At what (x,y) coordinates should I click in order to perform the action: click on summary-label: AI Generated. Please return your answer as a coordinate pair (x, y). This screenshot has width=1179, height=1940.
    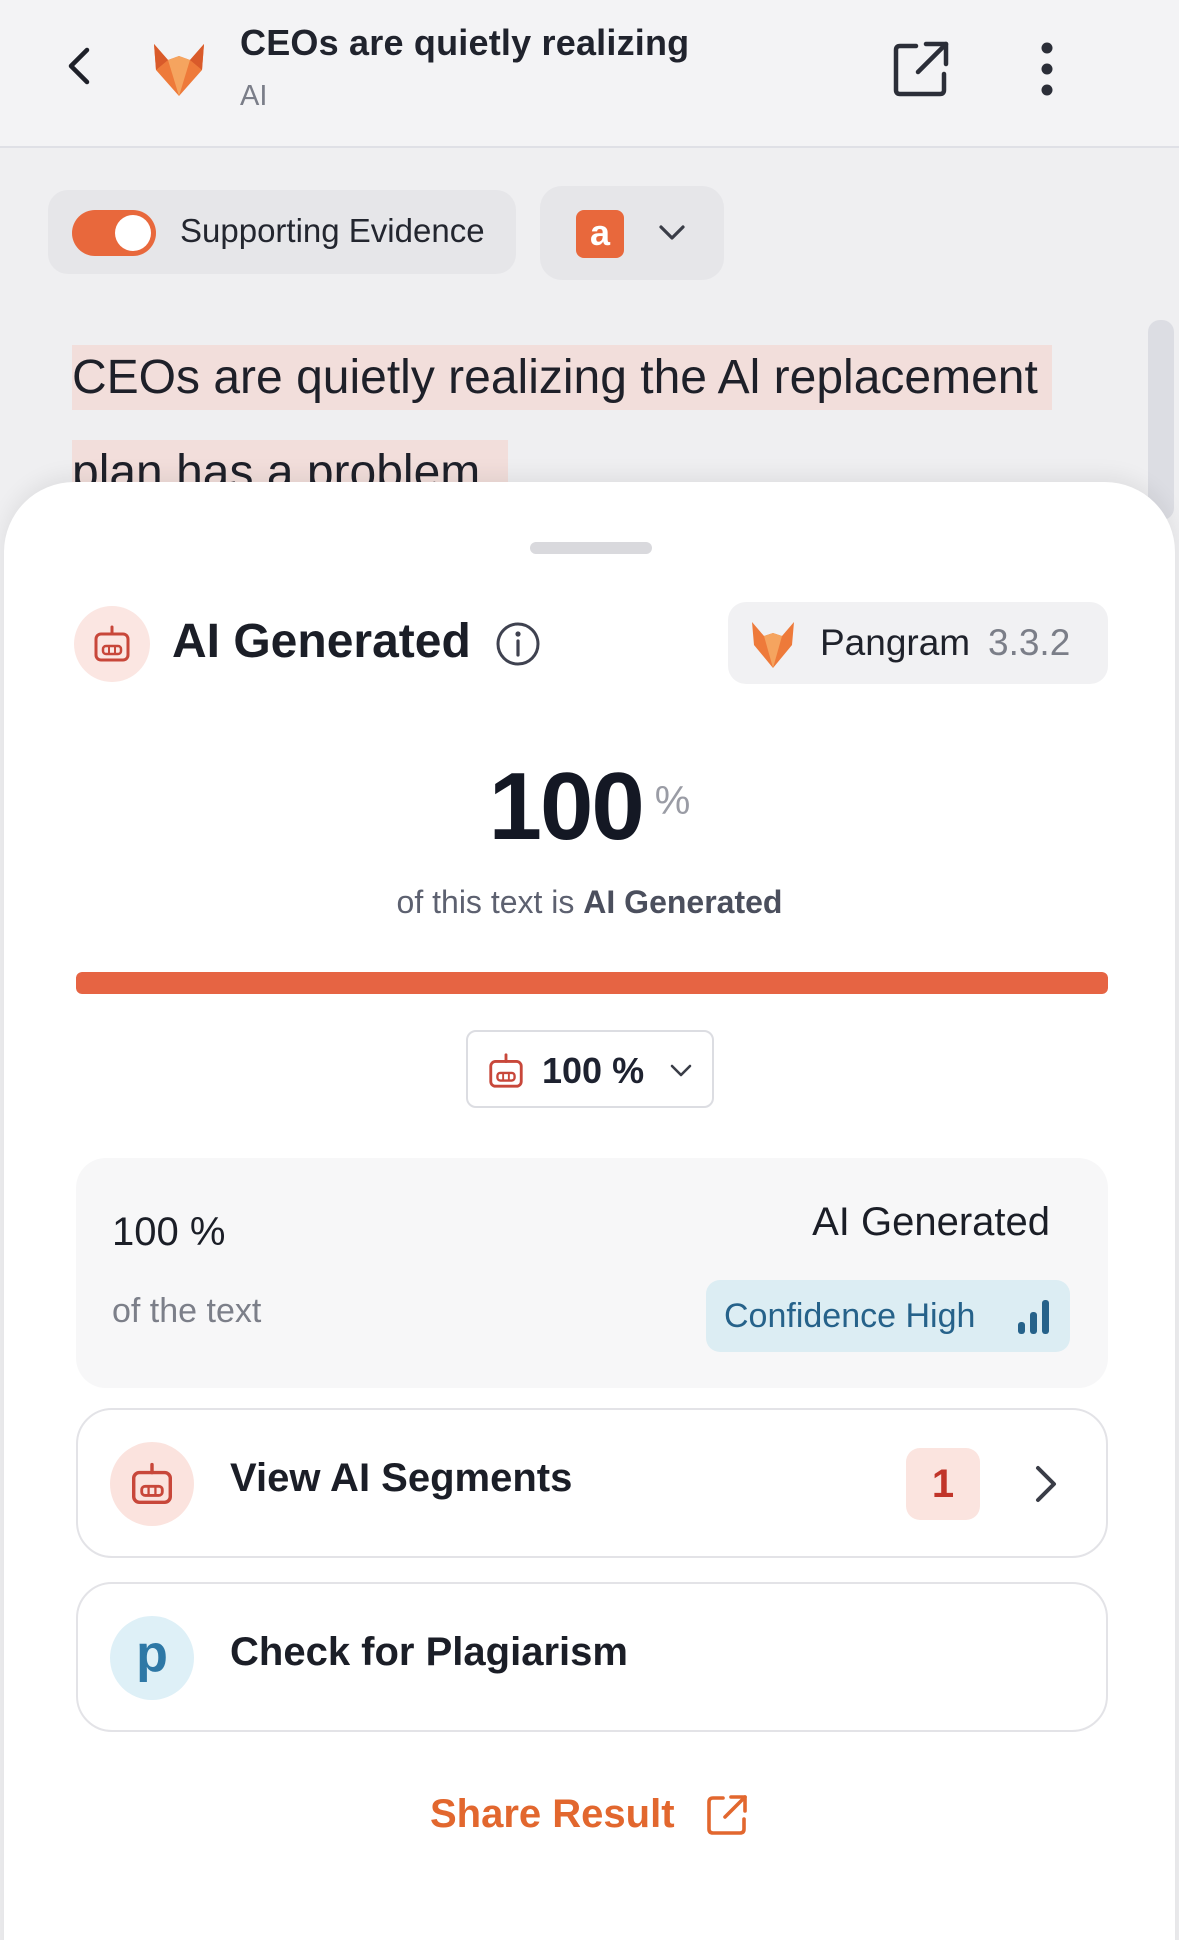
    Looking at the image, I should click on (931, 1222).